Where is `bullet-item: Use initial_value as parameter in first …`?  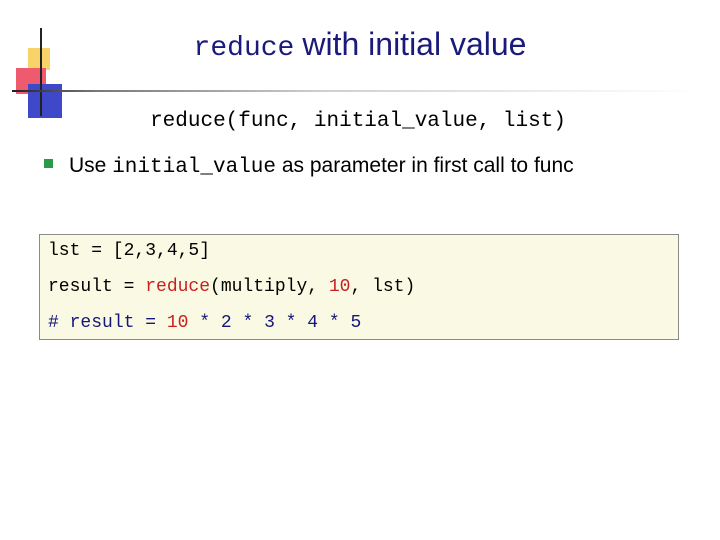 bullet-item: Use initial_value as parameter in first … is located at coordinates (309, 166).